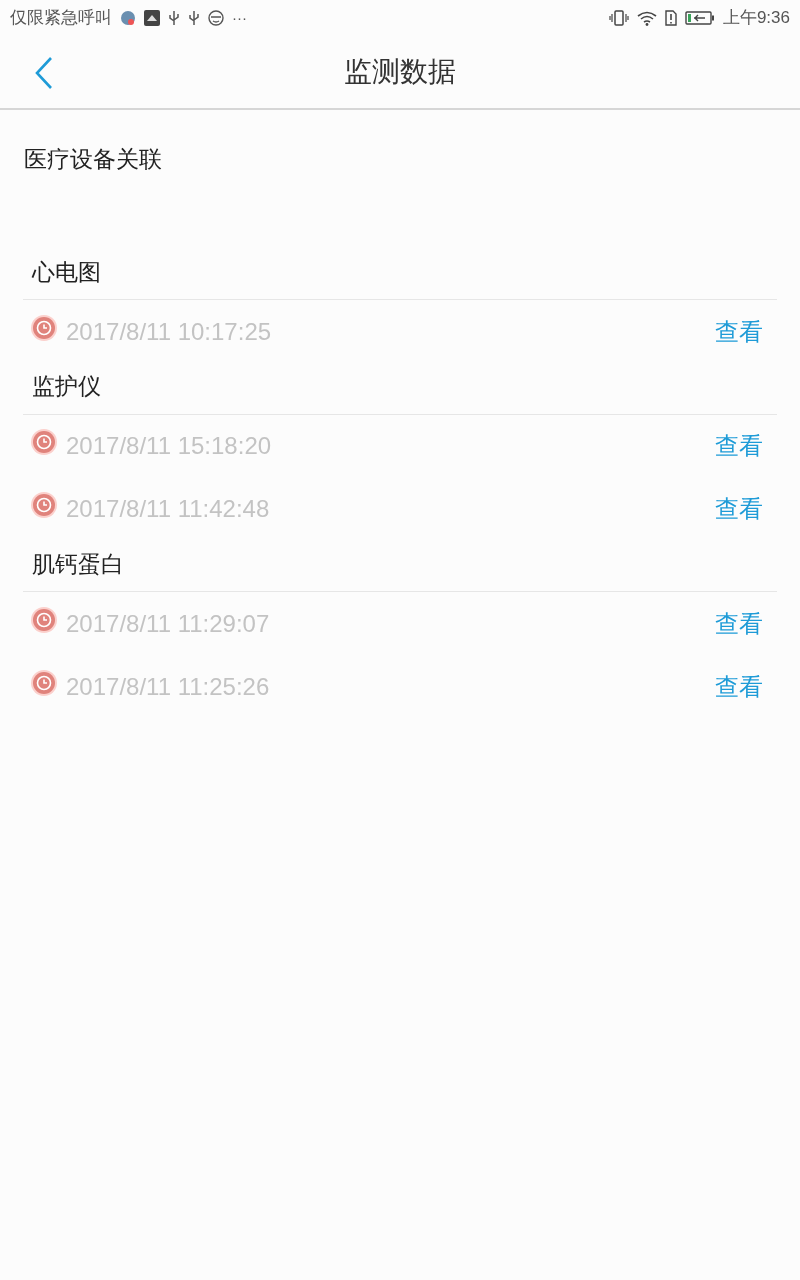 This screenshot has width=800, height=1280. I want to click on device-title: 监护仪, so click(66, 386).